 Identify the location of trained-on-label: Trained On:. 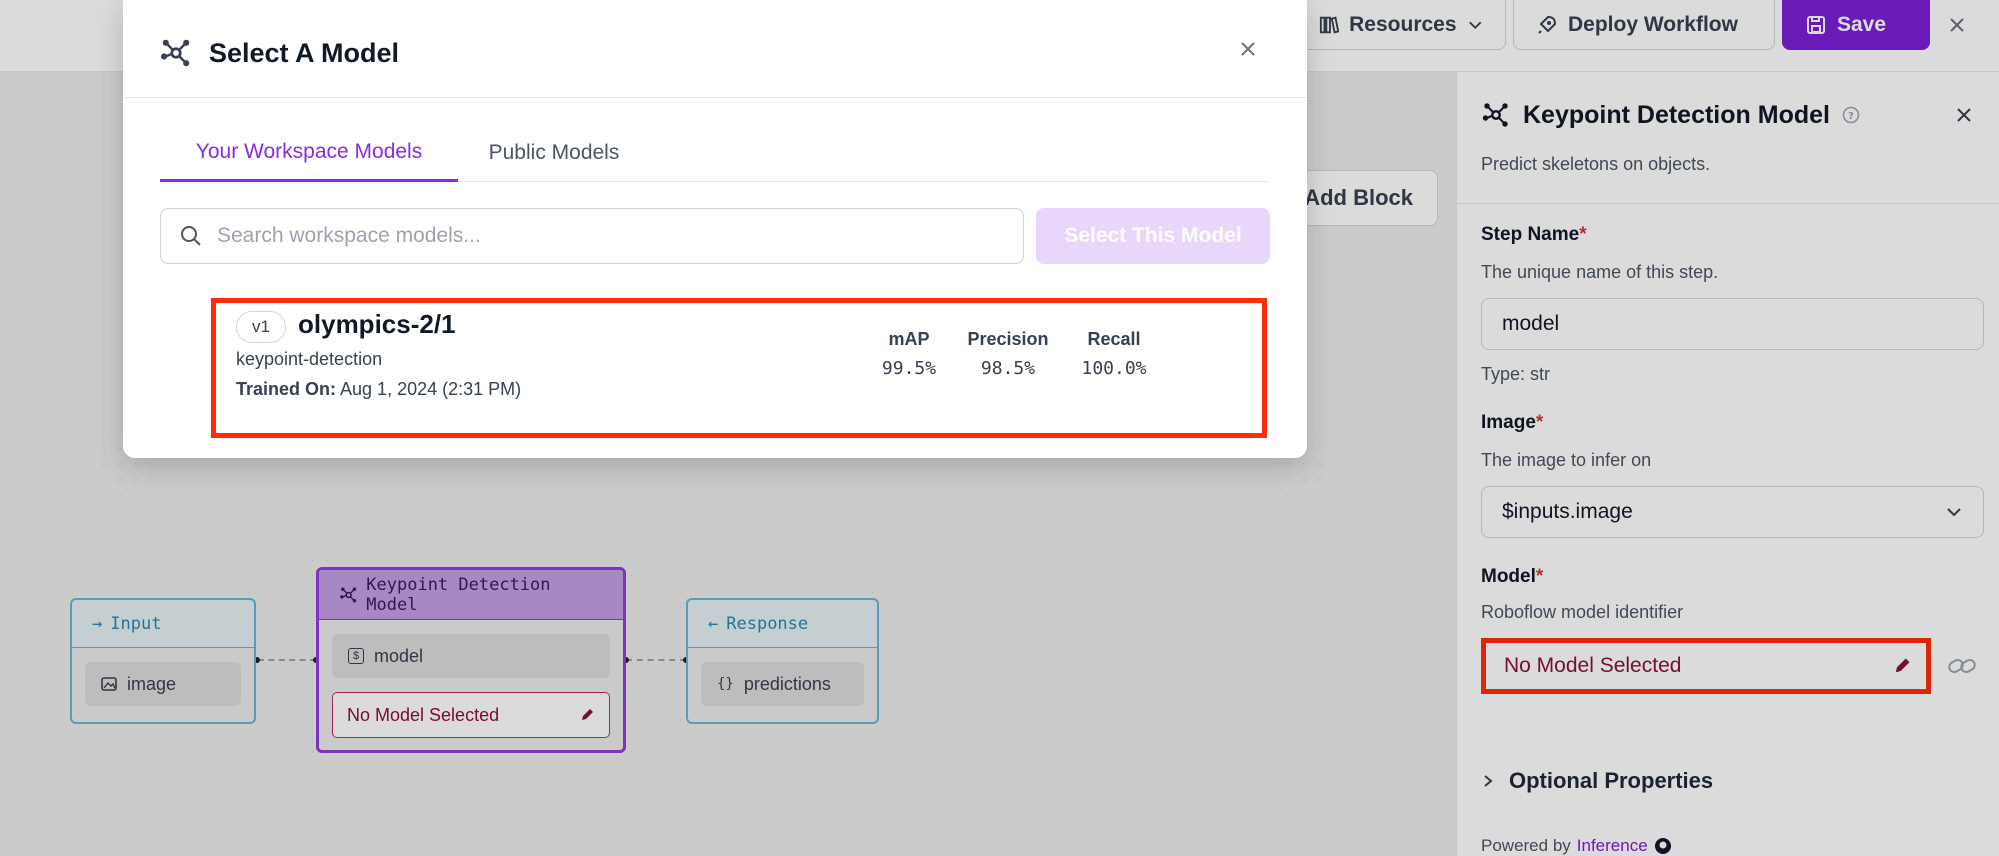
(286, 389).